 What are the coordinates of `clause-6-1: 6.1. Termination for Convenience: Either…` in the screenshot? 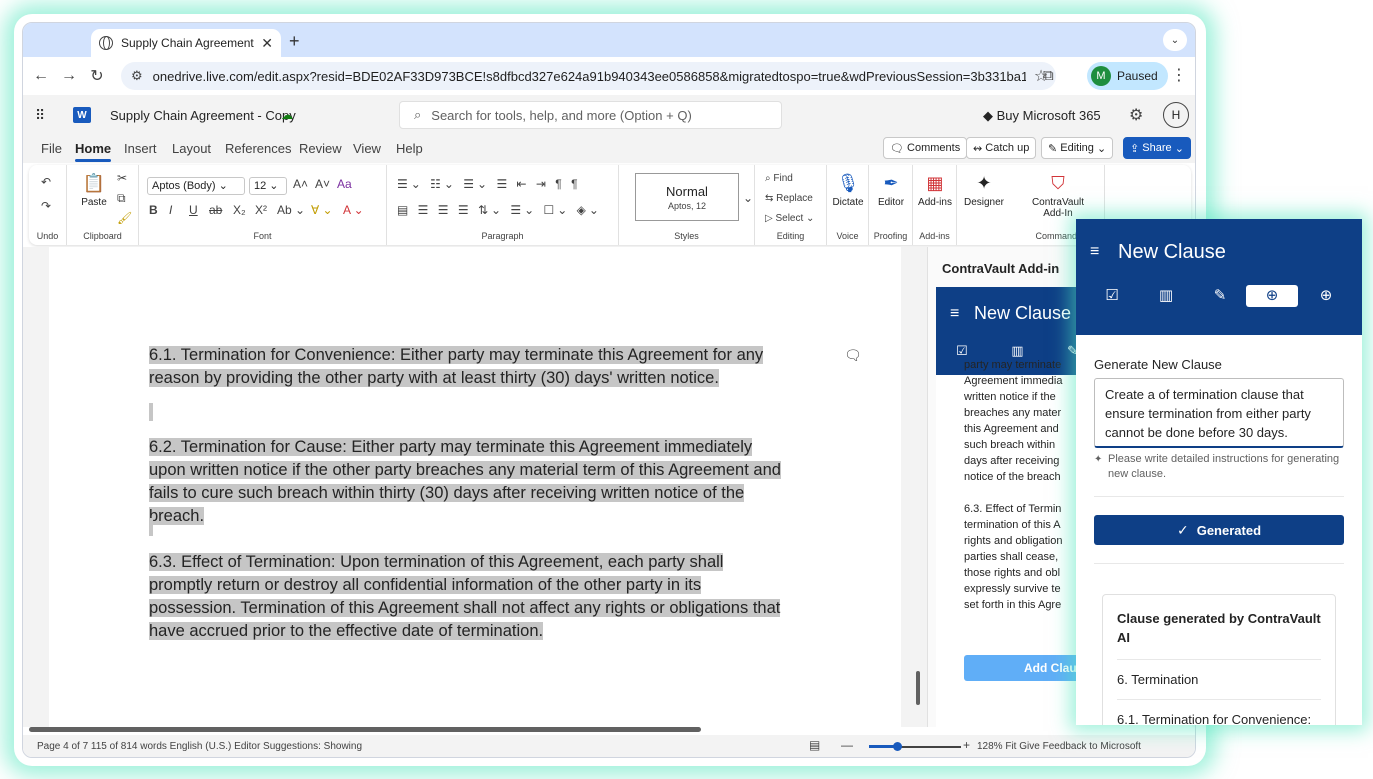 It's located at (469, 367).